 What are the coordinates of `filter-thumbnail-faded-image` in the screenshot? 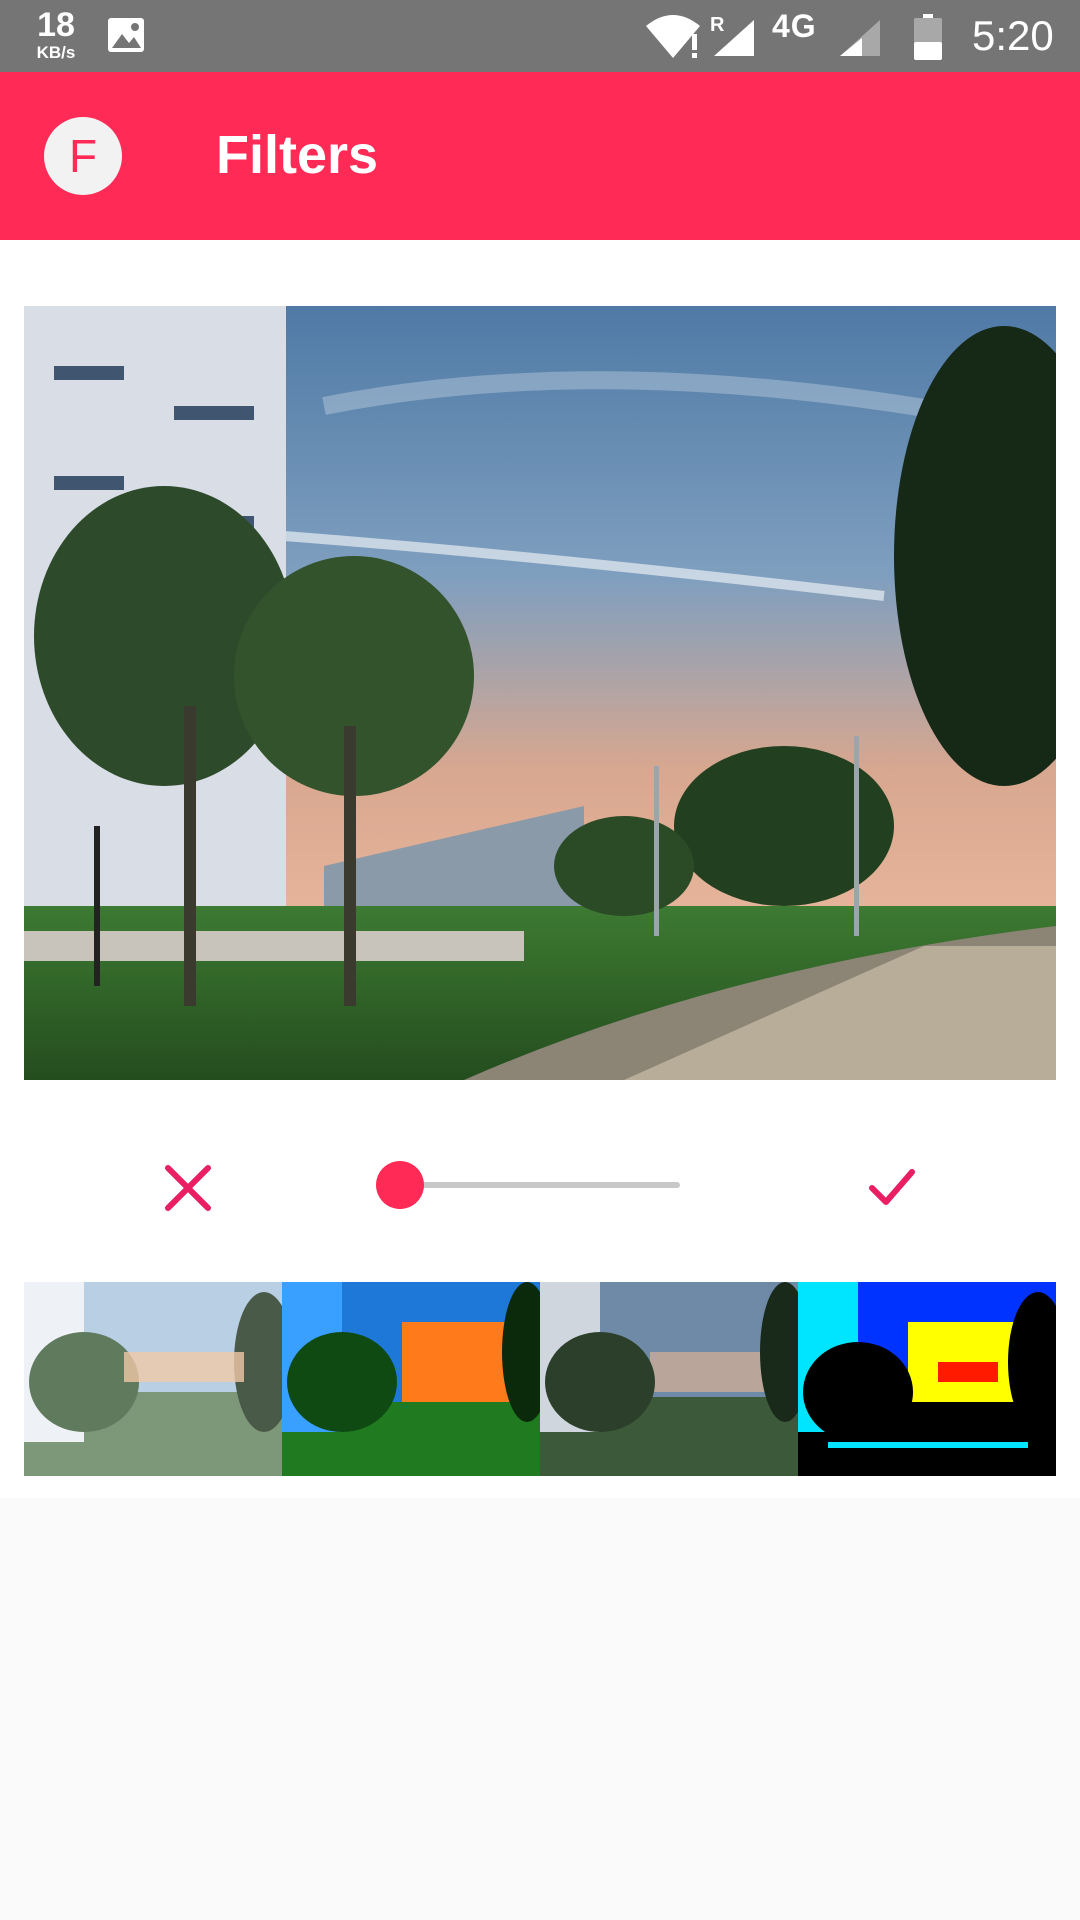 It's located at (153, 1379).